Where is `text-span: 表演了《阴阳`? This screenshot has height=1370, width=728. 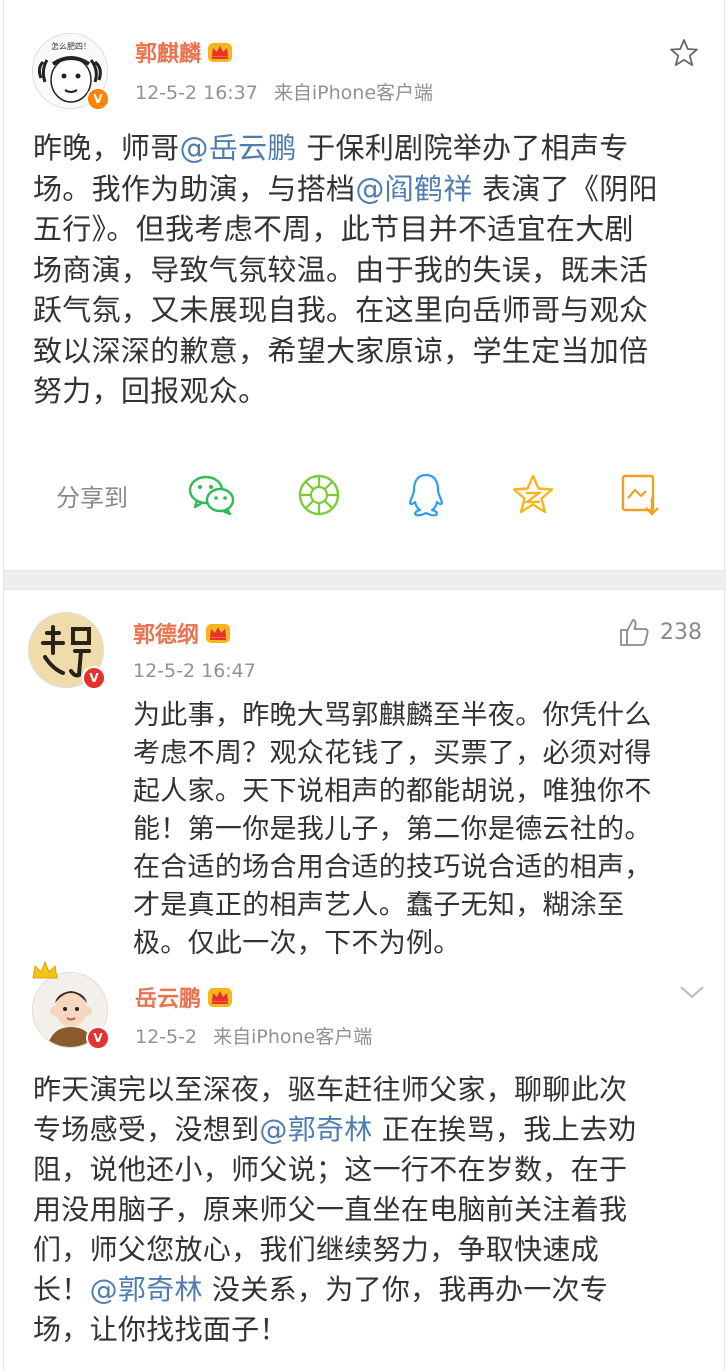 text-span: 表演了《阴阳 is located at coordinates (565, 188).